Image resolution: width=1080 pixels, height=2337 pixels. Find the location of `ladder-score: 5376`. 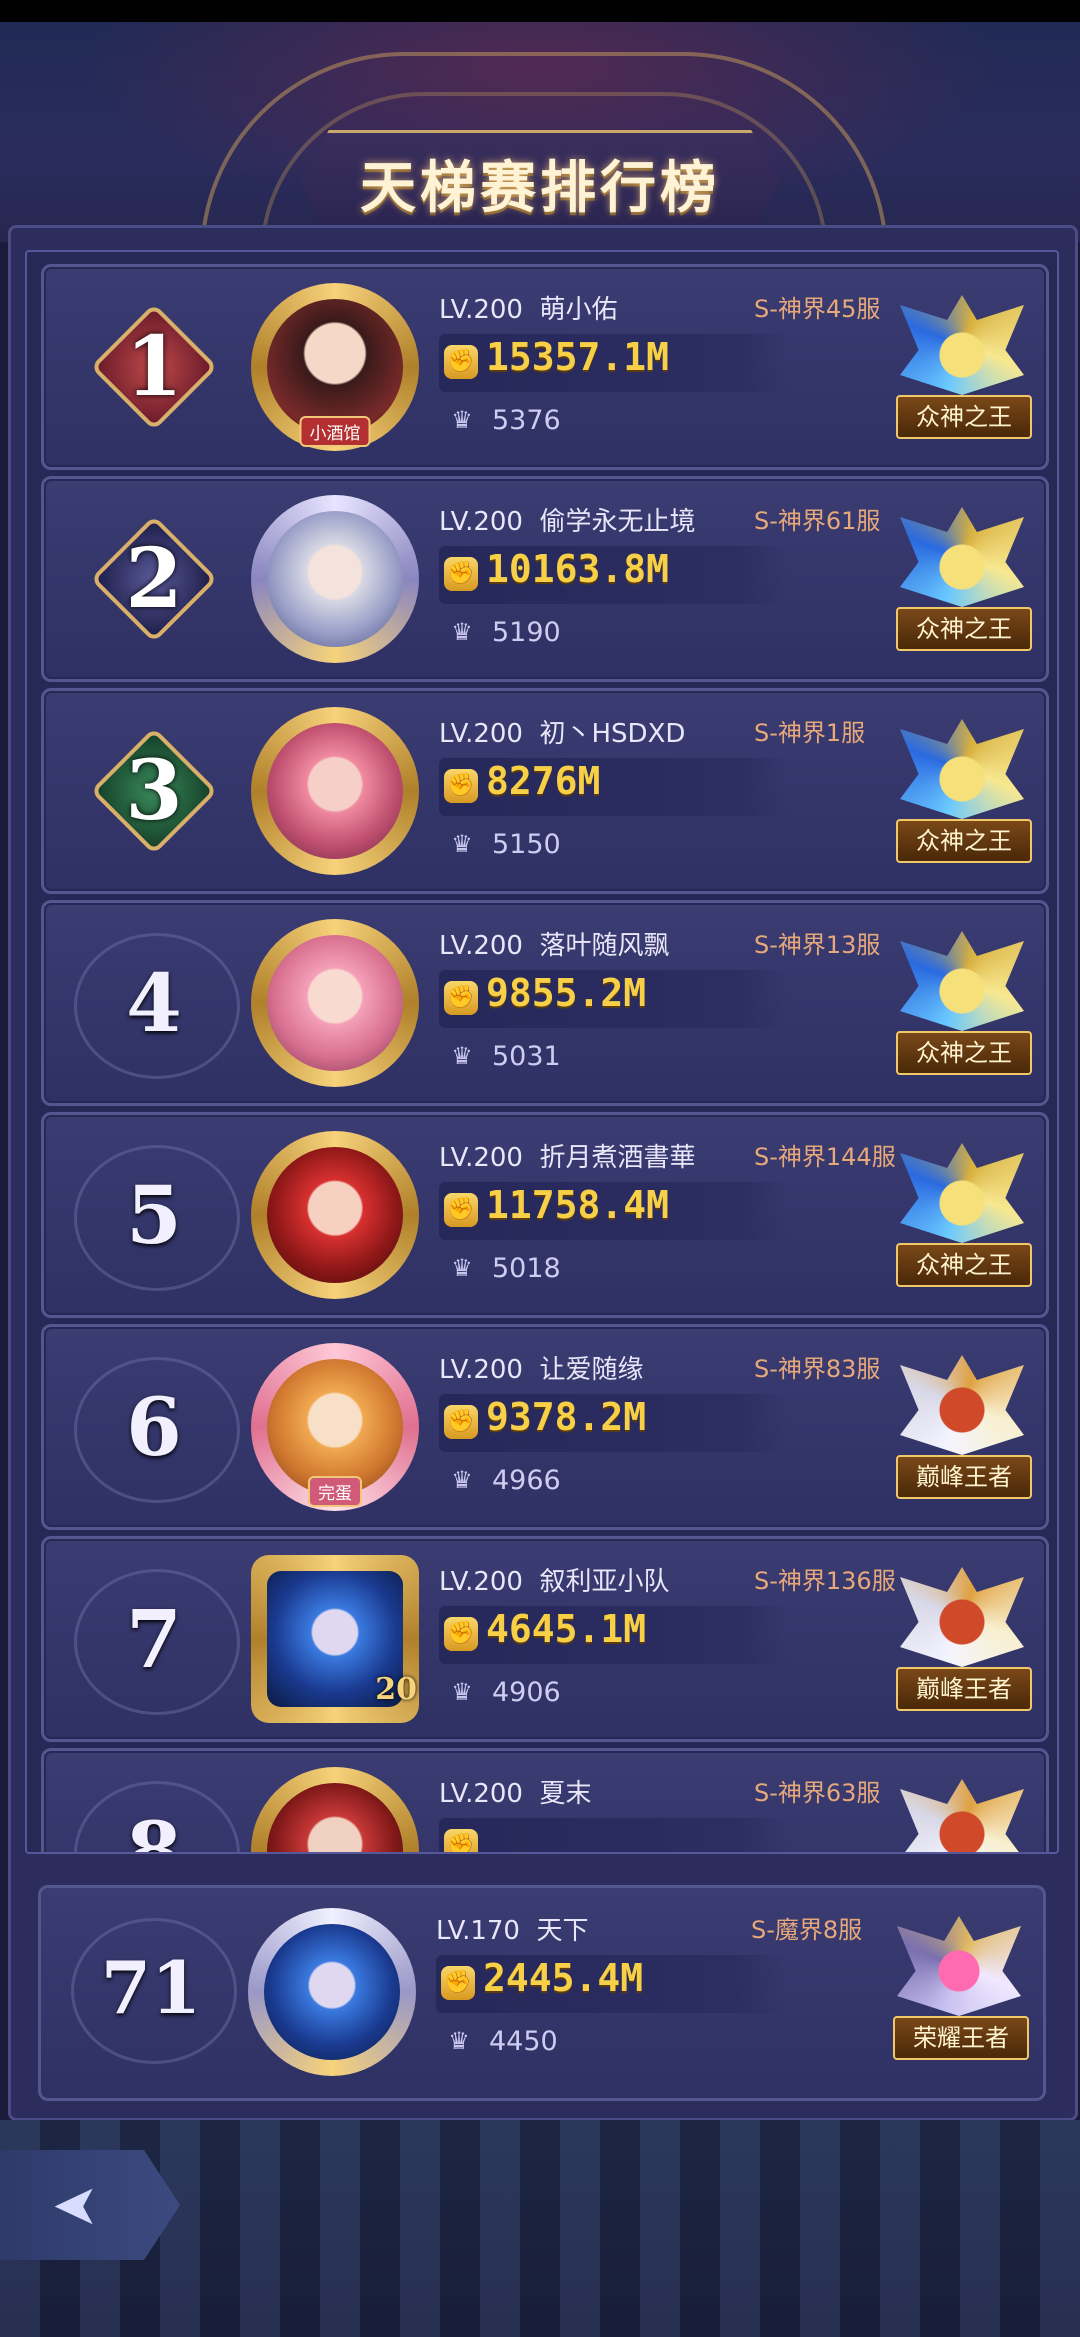

ladder-score: 5376 is located at coordinates (526, 420).